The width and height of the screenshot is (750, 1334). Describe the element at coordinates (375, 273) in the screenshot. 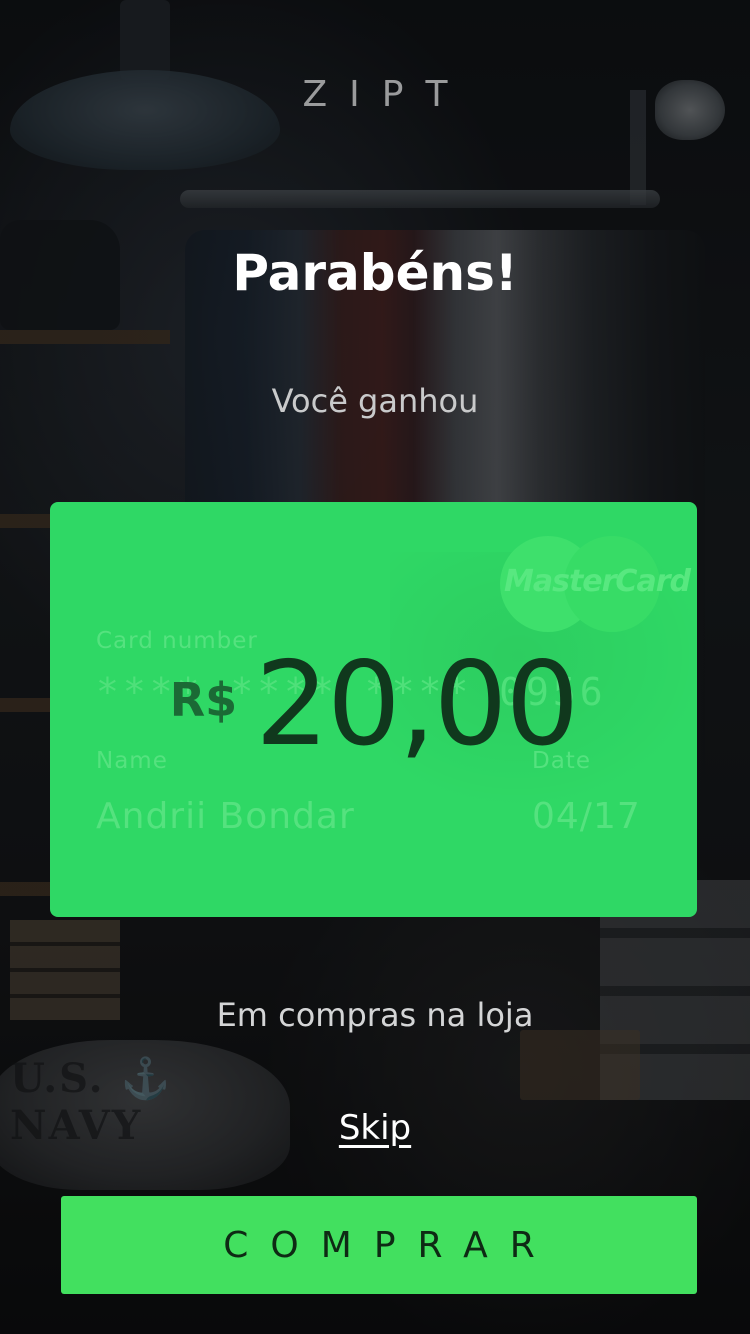

I see `page-title: Parabéns!` at that location.